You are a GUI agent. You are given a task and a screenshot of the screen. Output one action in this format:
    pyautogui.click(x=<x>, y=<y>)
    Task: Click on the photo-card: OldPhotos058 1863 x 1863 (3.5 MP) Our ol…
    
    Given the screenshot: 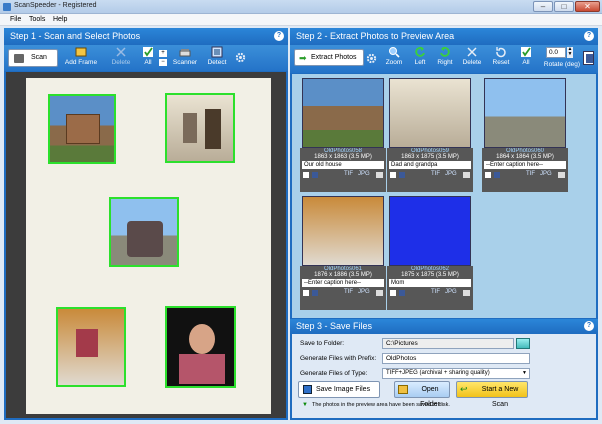 What is the action you would take?
    pyautogui.click(x=343, y=170)
    